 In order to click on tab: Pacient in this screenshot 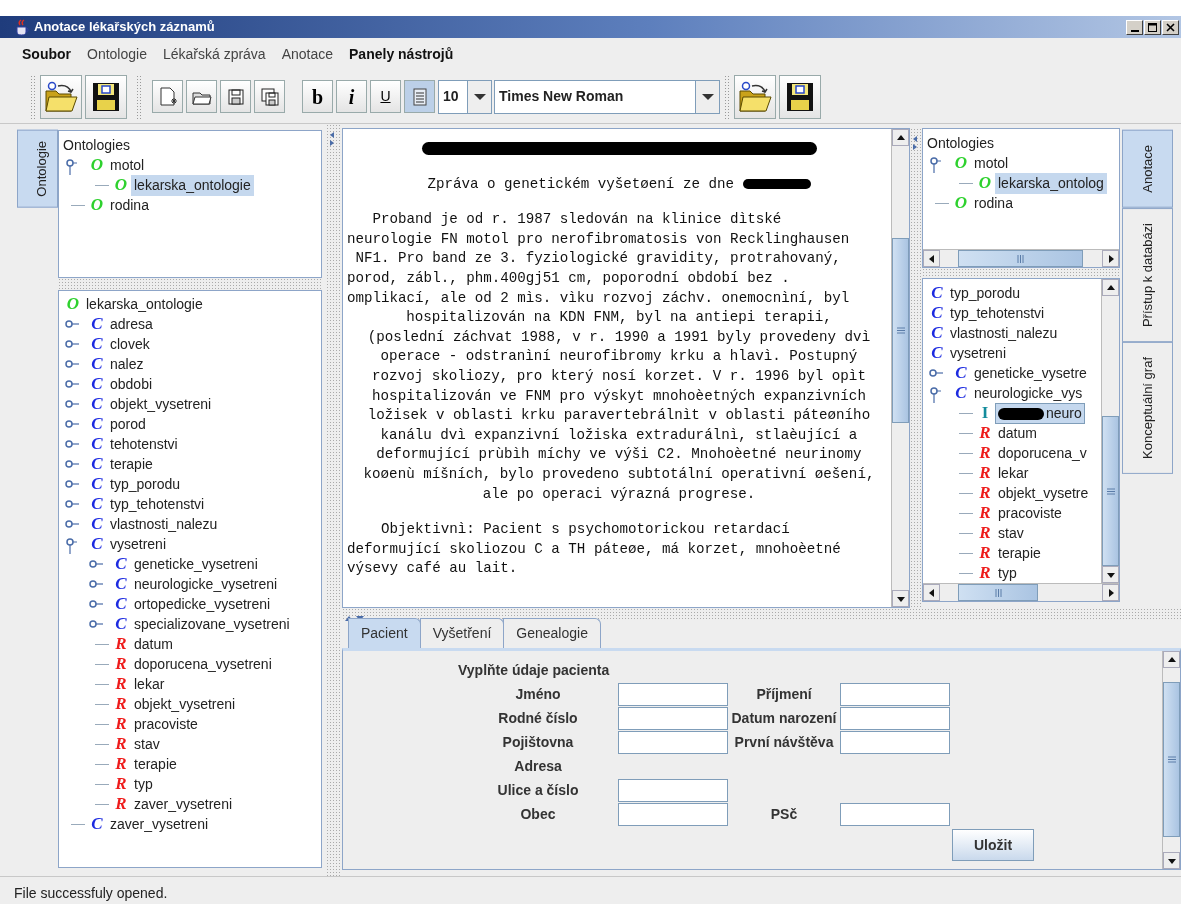, I will do `click(384, 633)`.